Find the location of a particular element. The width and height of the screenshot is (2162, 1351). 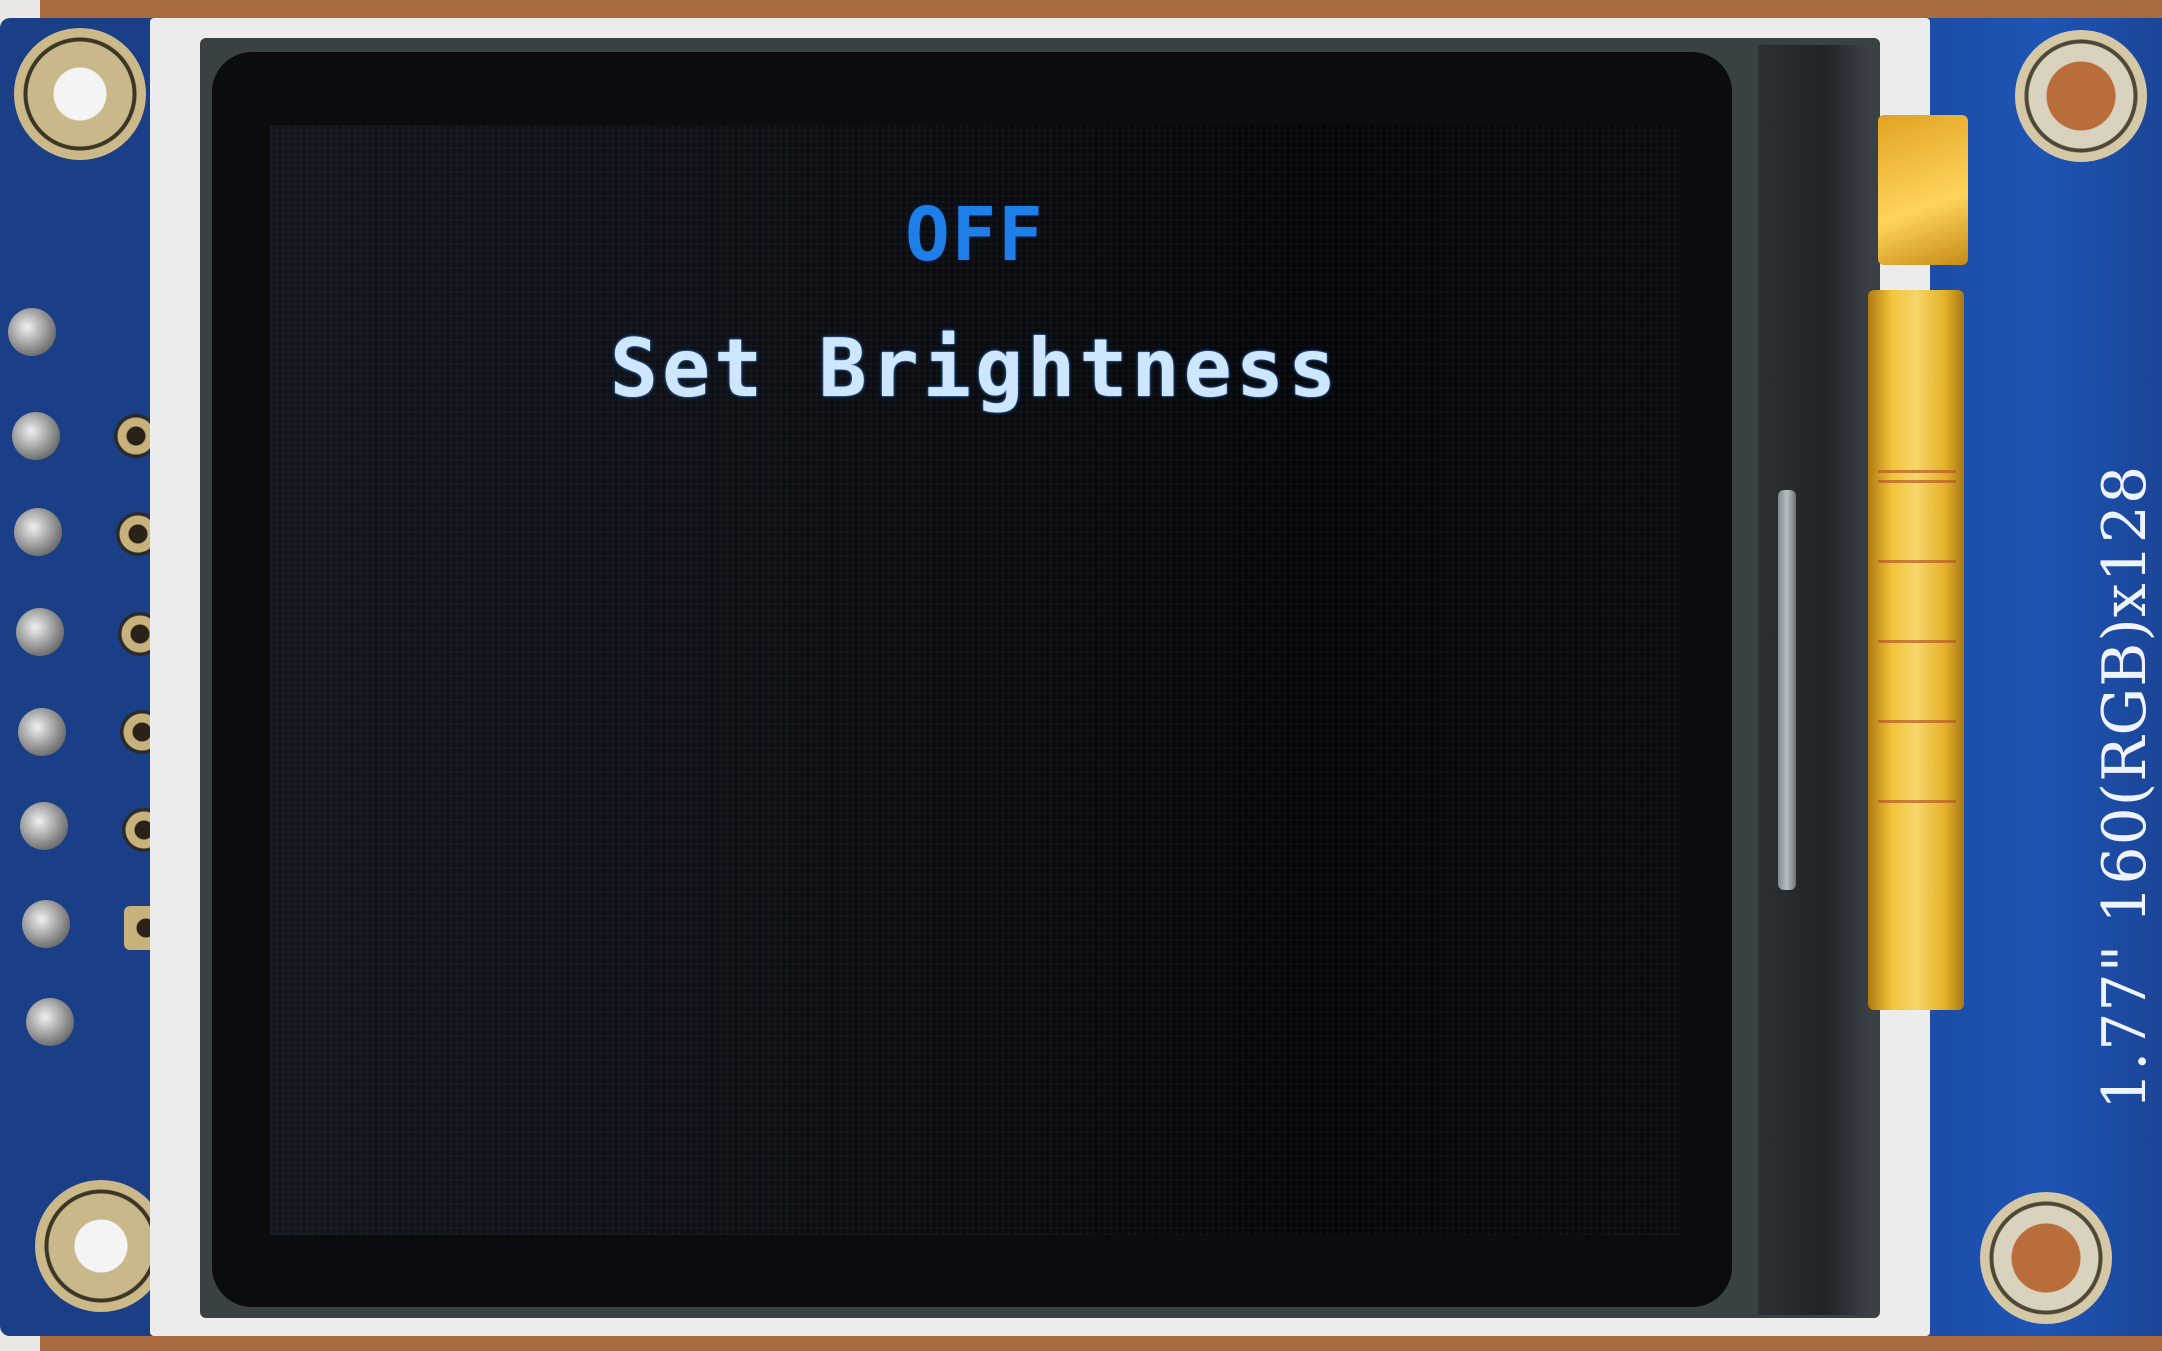

mounting-hole-top-right is located at coordinates (2081, 96).